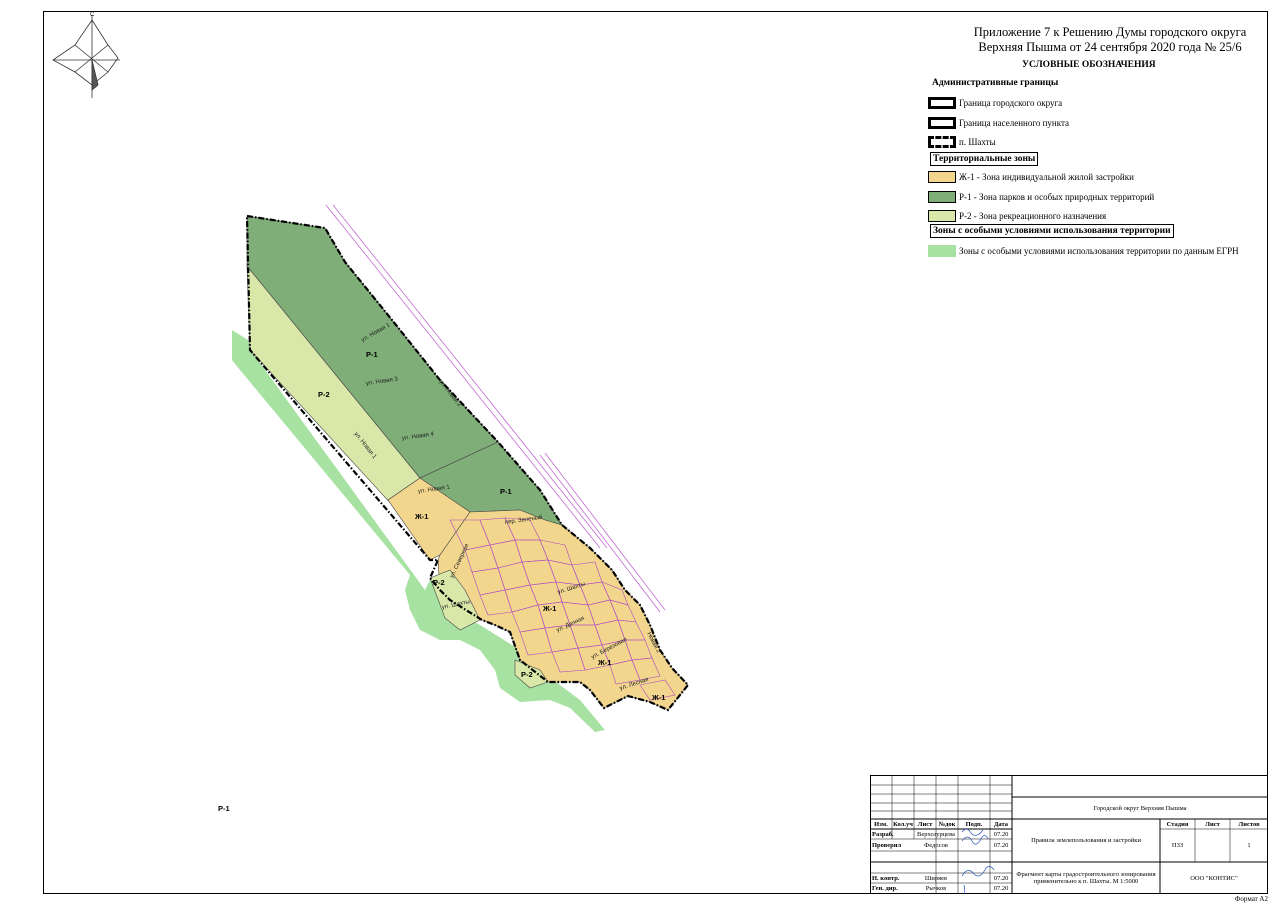 Image resolution: width=1280 pixels, height=905 pixels. What do you see at coordinates (506, 491) in the screenshot?
I see `label-r1-east: Р-1` at bounding box center [506, 491].